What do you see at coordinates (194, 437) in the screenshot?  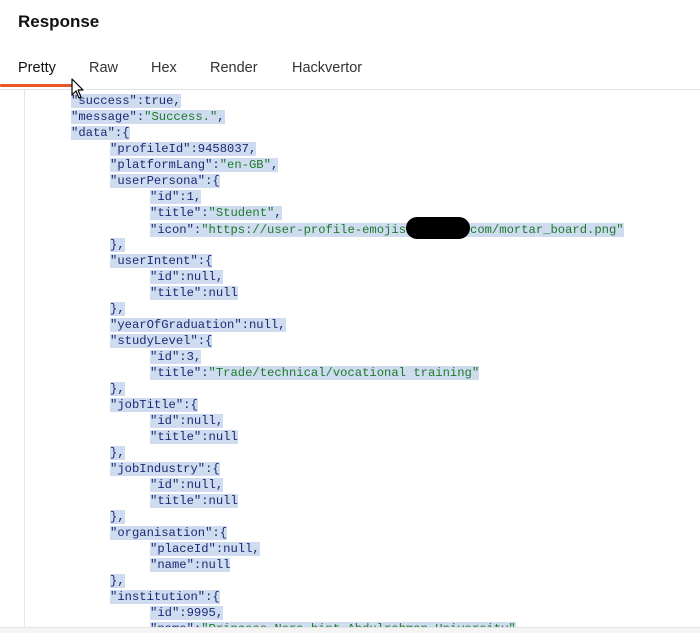 I see `selected-text: "title":null` at bounding box center [194, 437].